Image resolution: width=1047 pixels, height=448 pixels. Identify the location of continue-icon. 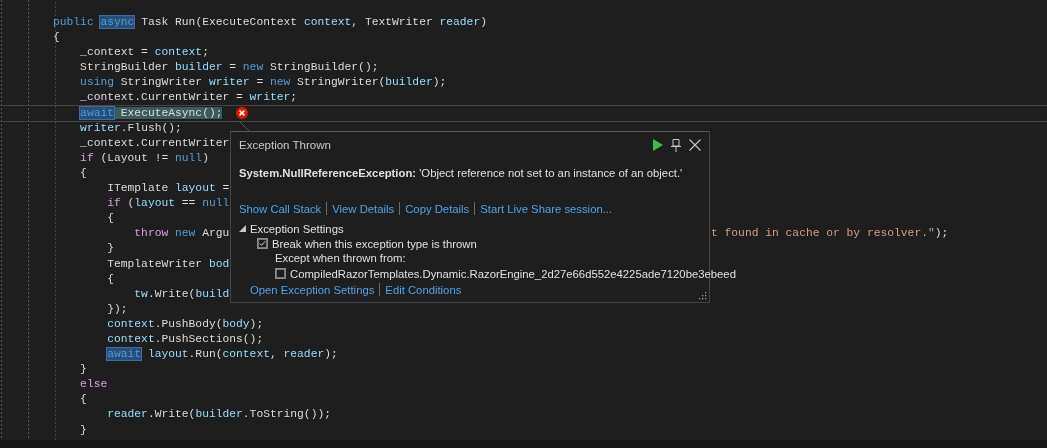
(658, 145).